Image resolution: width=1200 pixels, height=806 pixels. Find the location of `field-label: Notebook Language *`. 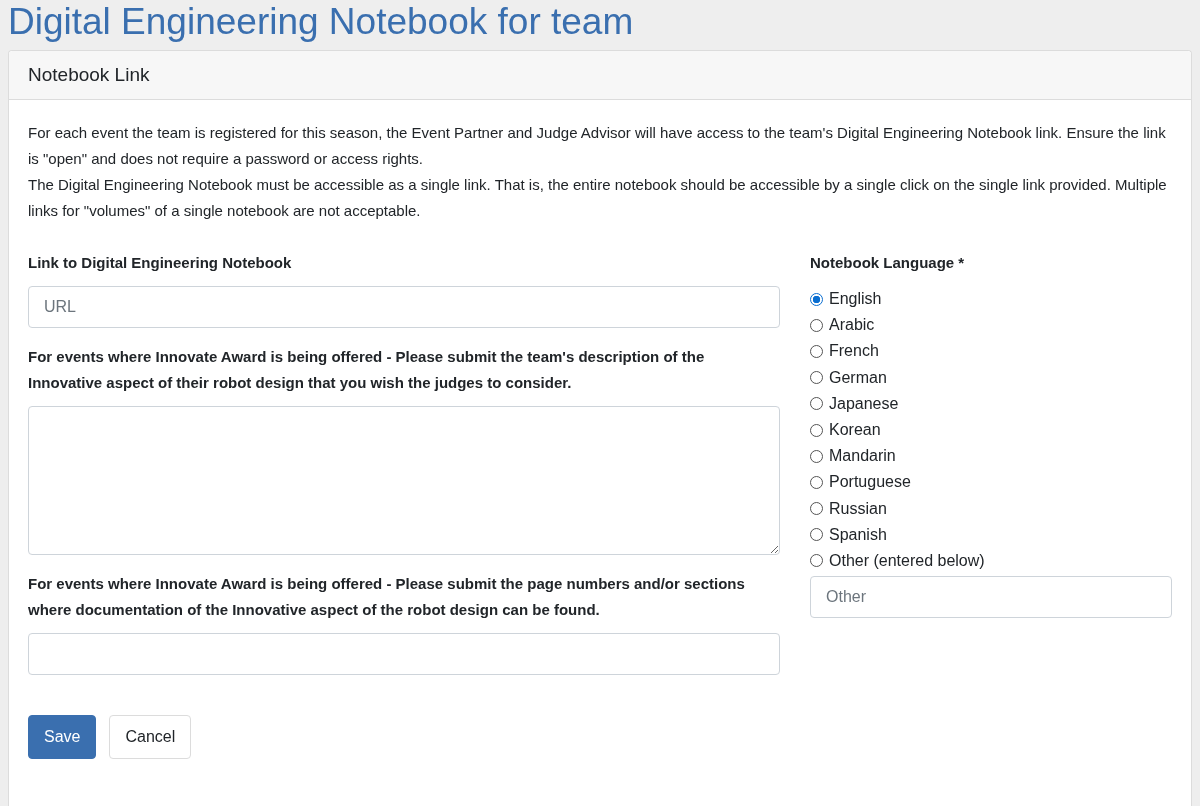

field-label: Notebook Language * is located at coordinates (888, 263).